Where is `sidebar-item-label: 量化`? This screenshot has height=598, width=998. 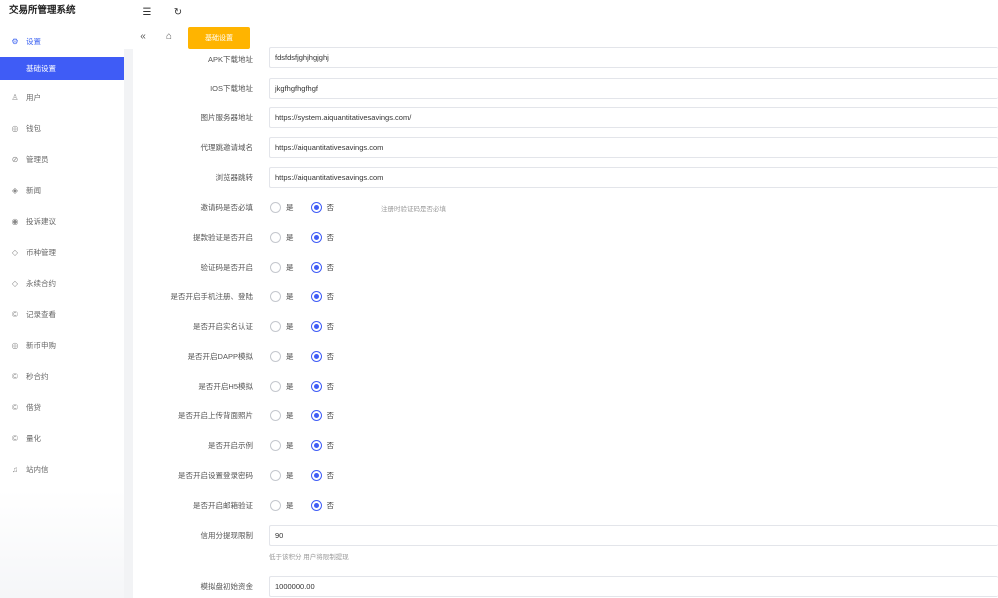
sidebar-item-label: 量化 is located at coordinates (33, 438).